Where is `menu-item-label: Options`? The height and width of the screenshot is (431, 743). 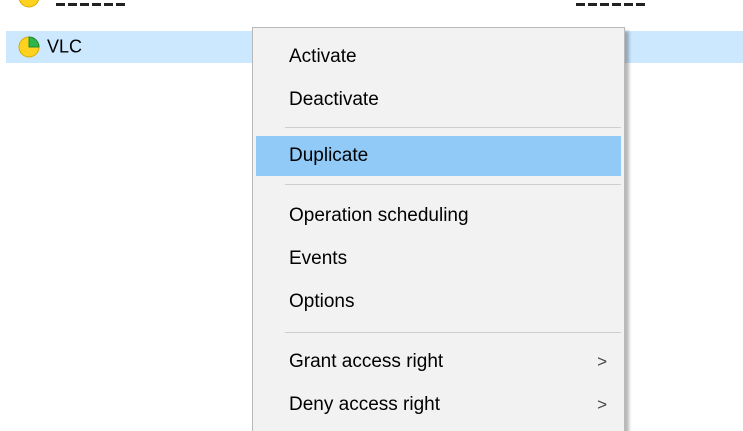
menu-item-label: Options is located at coordinates (322, 301).